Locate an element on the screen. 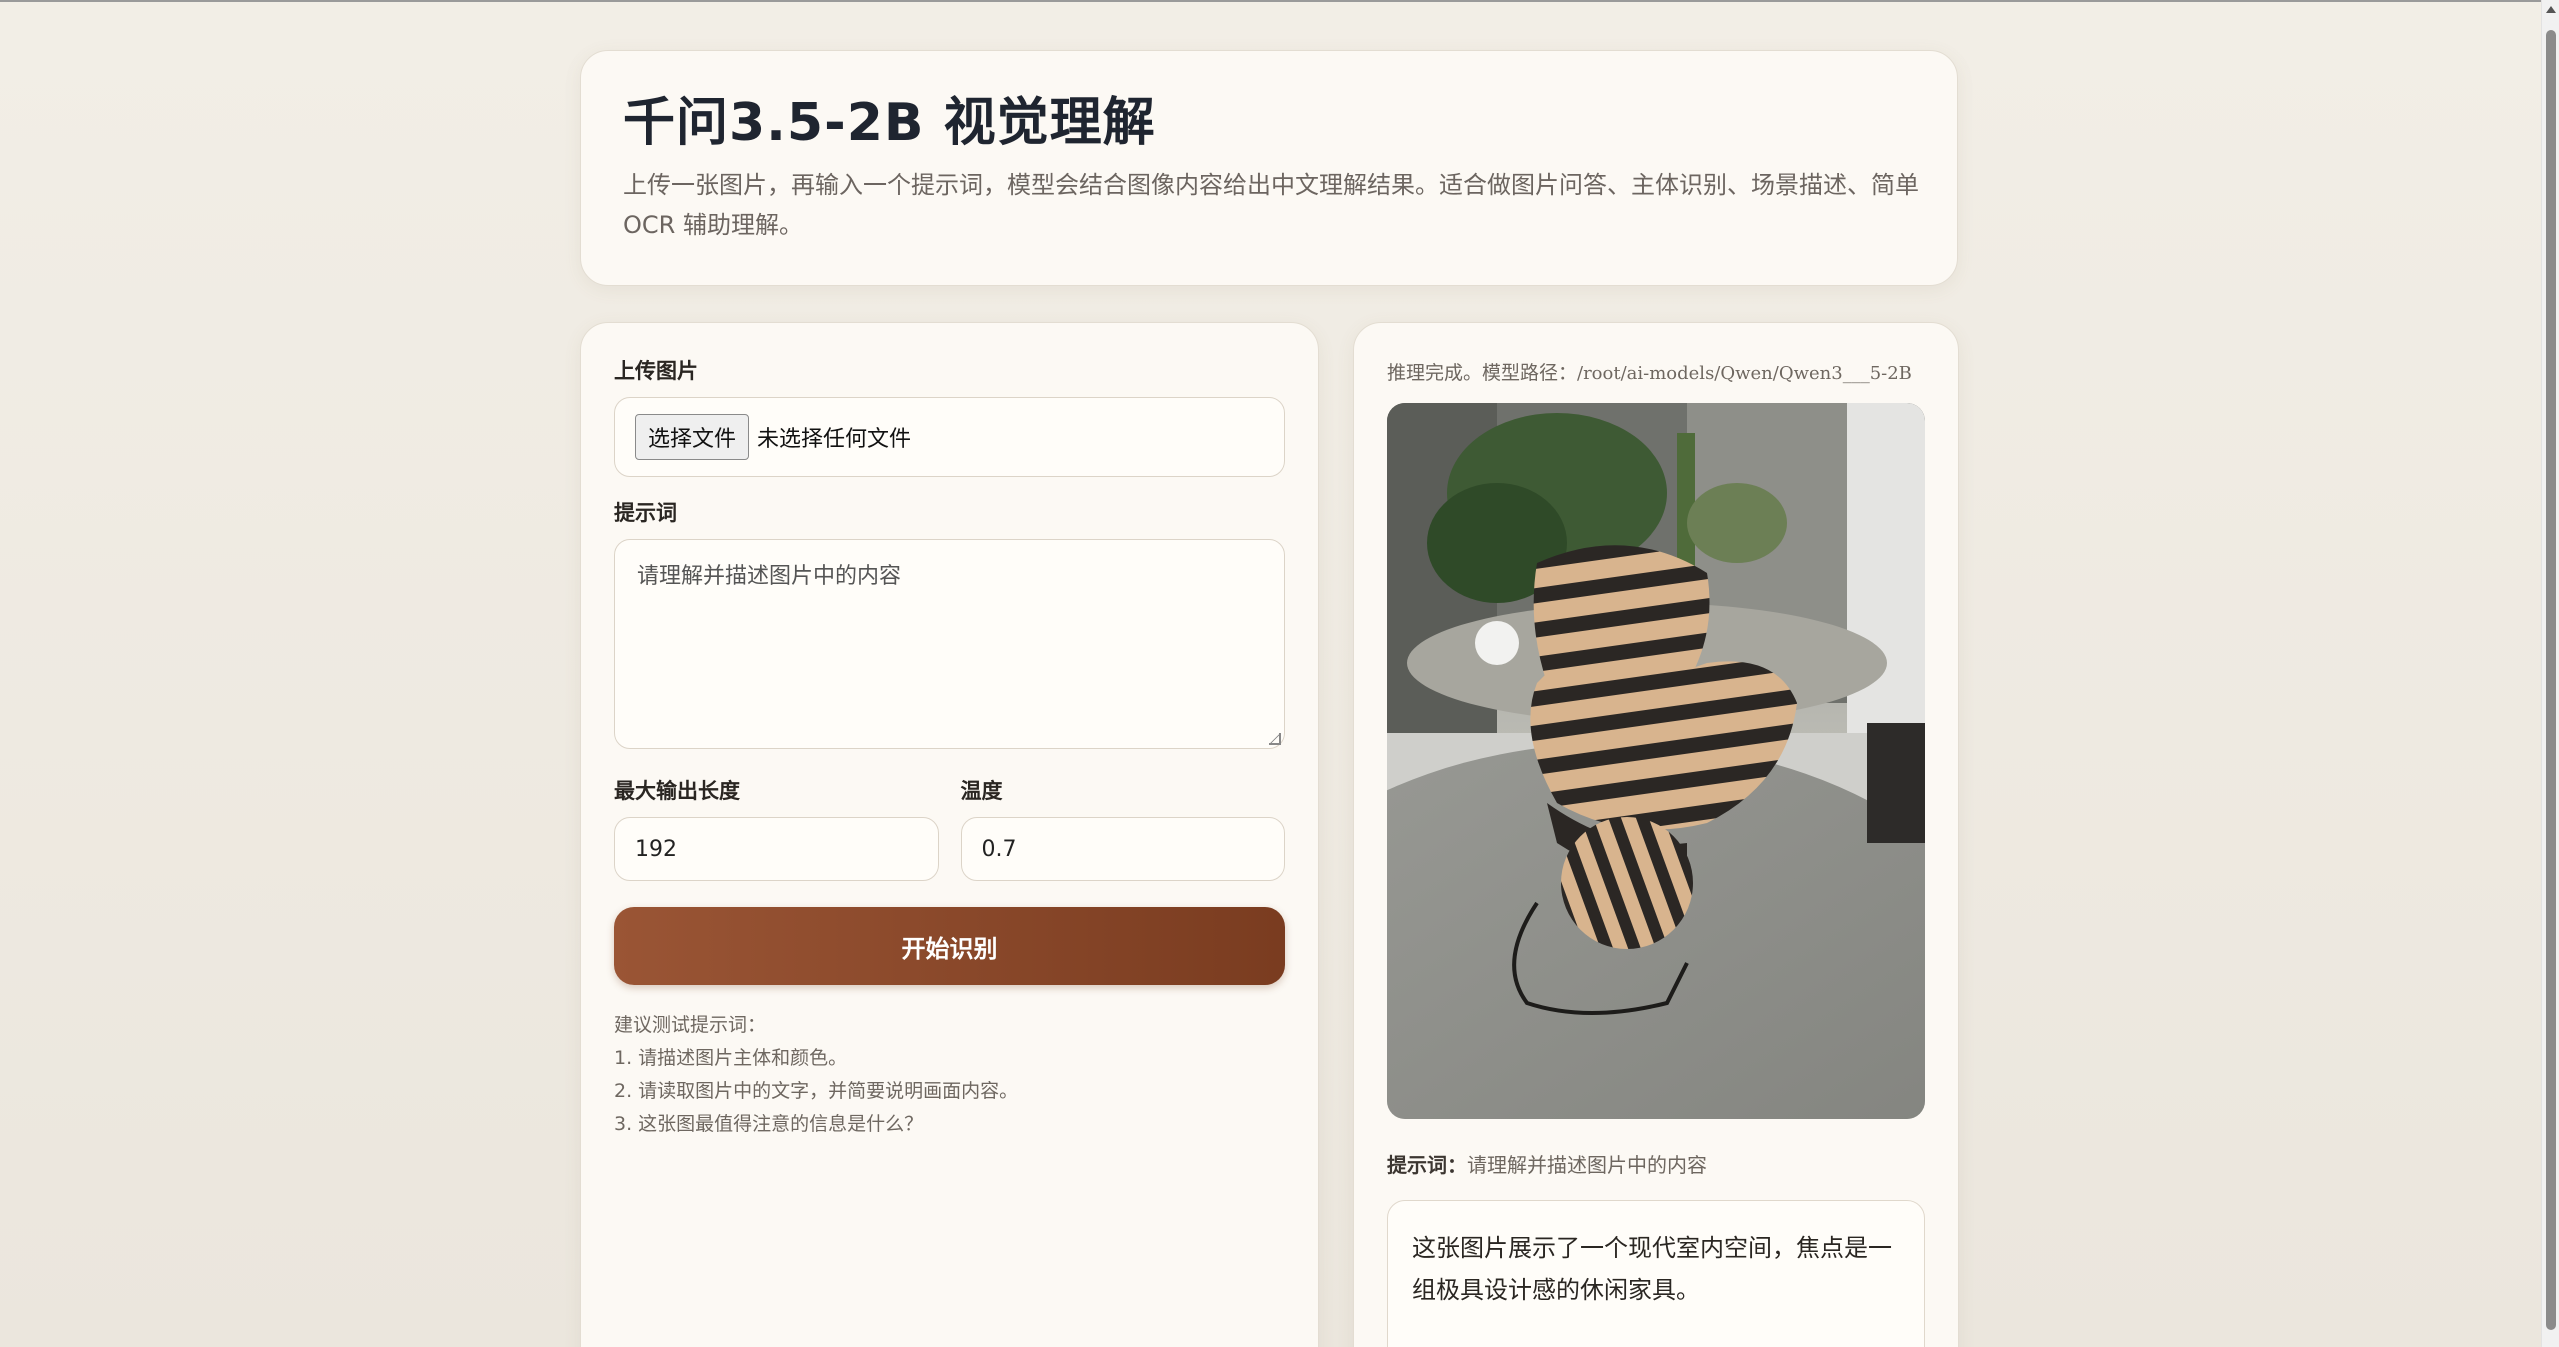  uploaded-image is located at coordinates (1656, 761).